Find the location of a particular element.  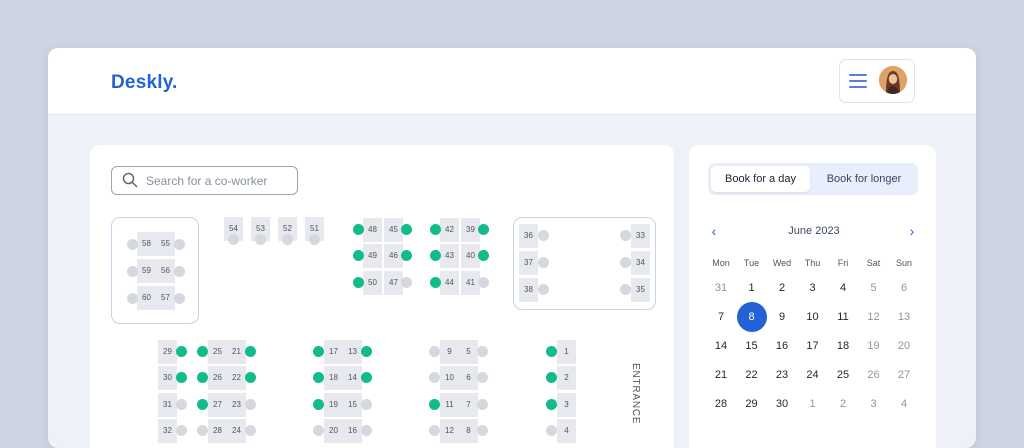

seat-27-available is located at coordinates (202, 404).